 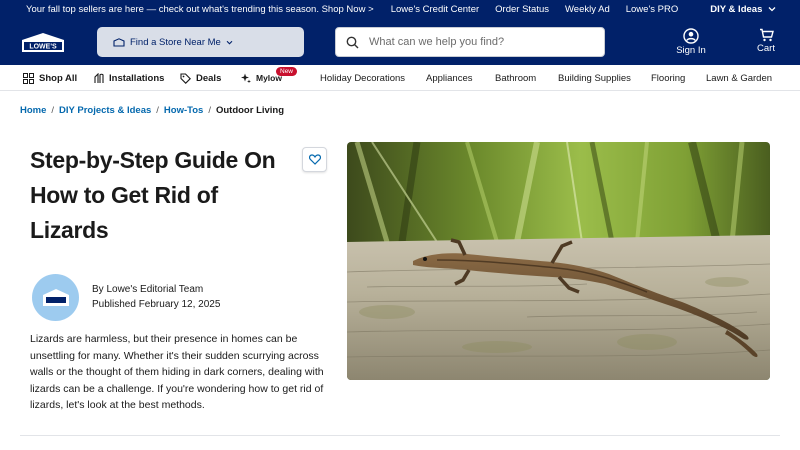 I want to click on nav-bathroom: Bathroom, so click(x=515, y=78).